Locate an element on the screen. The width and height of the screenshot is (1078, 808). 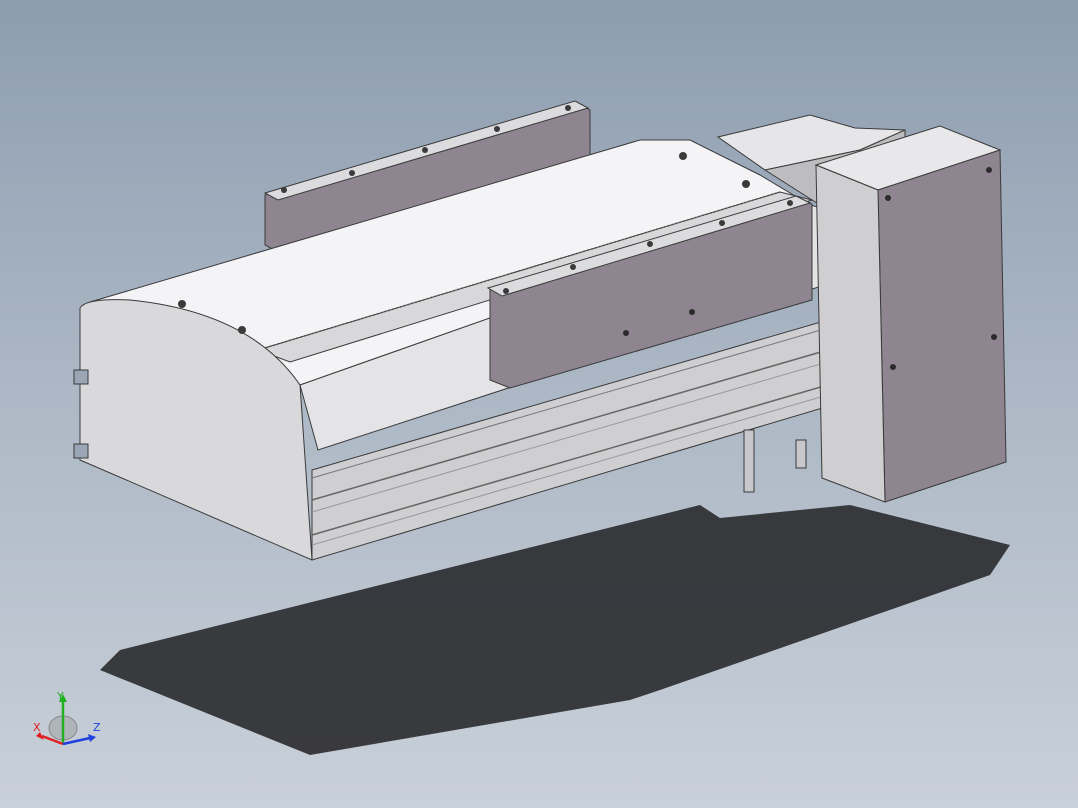
z-axis-label: Z is located at coordinates (97, 727).